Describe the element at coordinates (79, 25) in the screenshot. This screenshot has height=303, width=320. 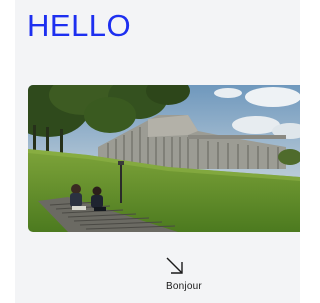
I see `page-title: HELLO` at that location.